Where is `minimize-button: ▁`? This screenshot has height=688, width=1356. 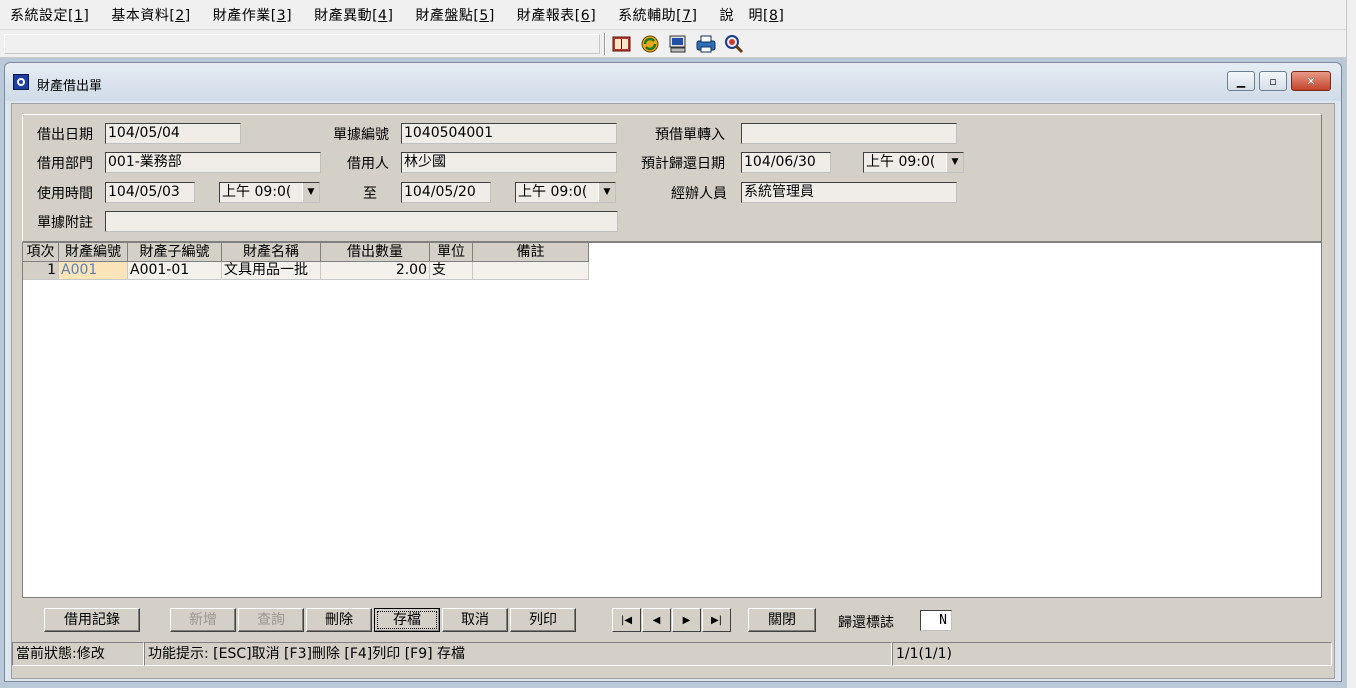
minimize-button: ▁ is located at coordinates (1241, 81).